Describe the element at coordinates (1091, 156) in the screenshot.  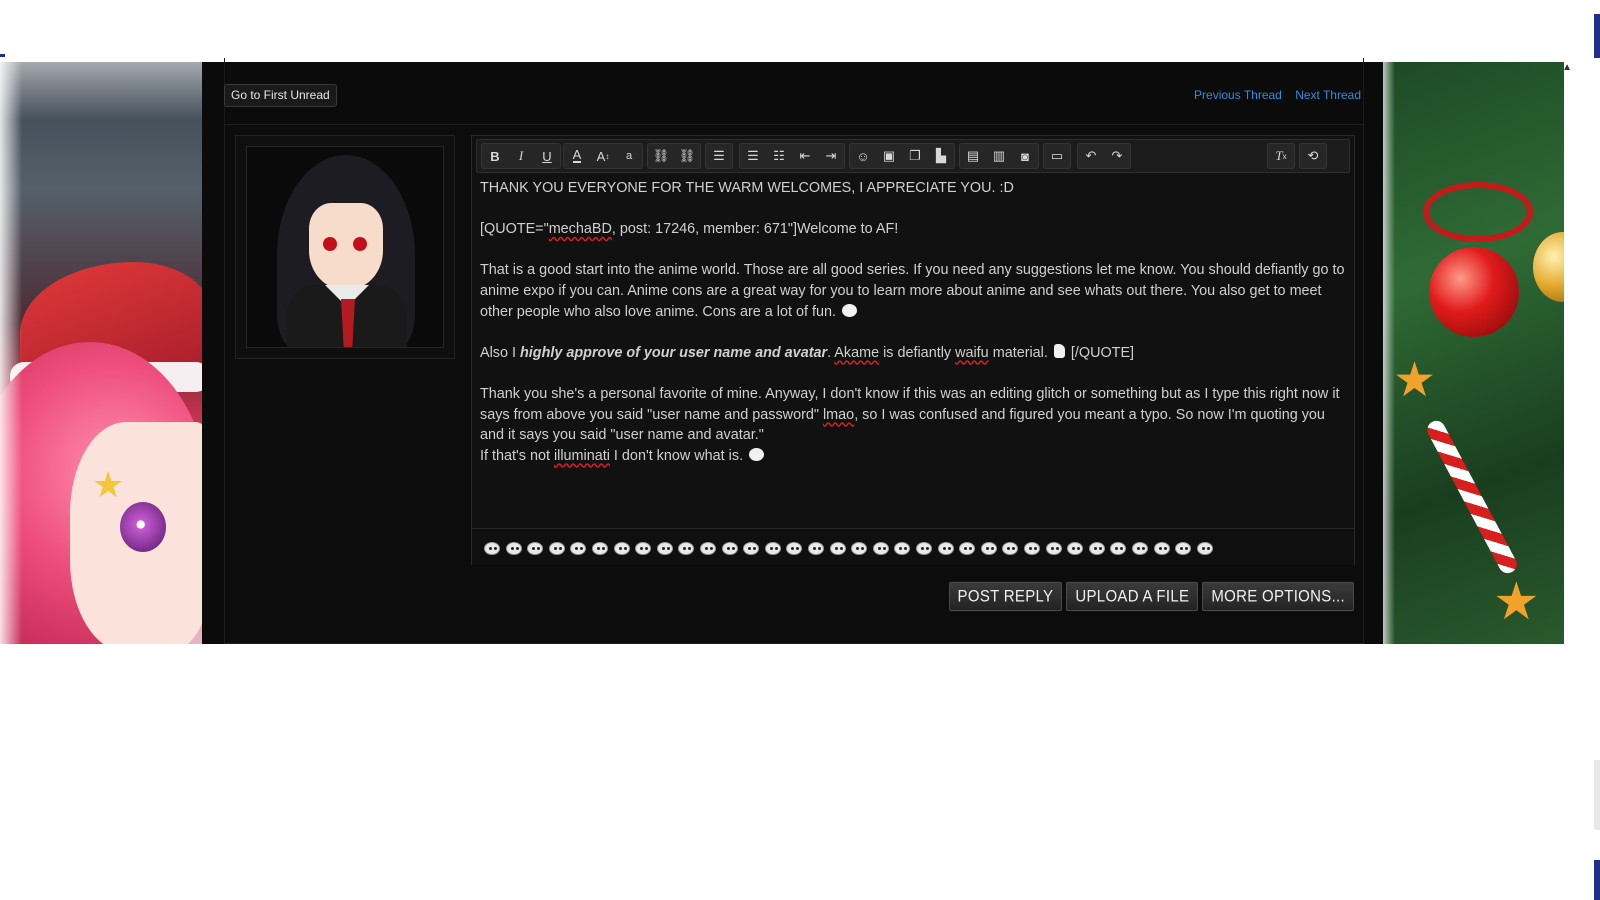
I see `undo-icon: ↶` at that location.